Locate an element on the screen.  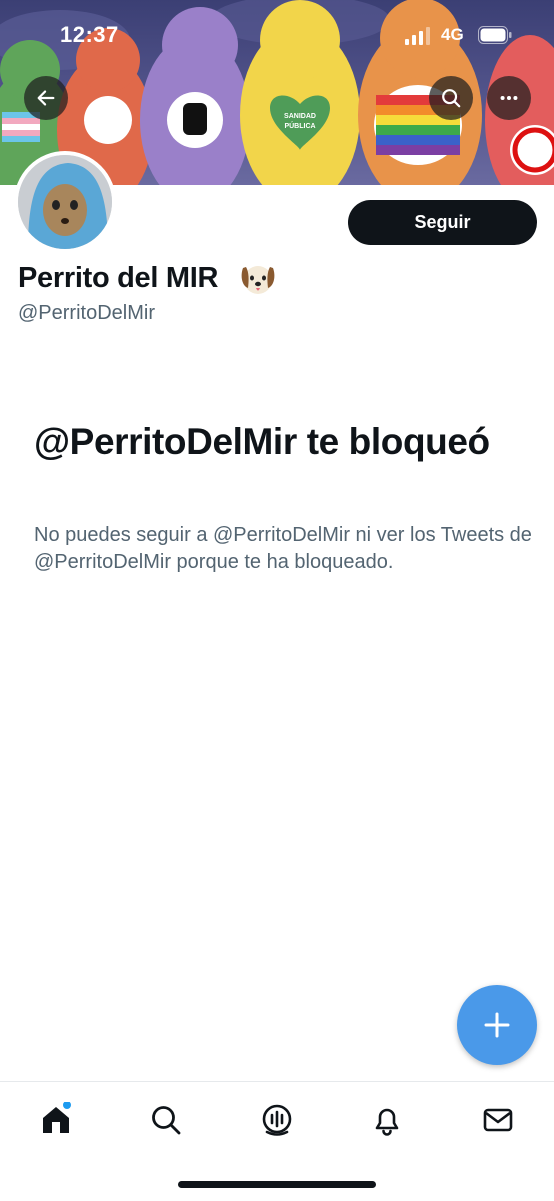
tab-notifications is located at coordinates (387, 1120).